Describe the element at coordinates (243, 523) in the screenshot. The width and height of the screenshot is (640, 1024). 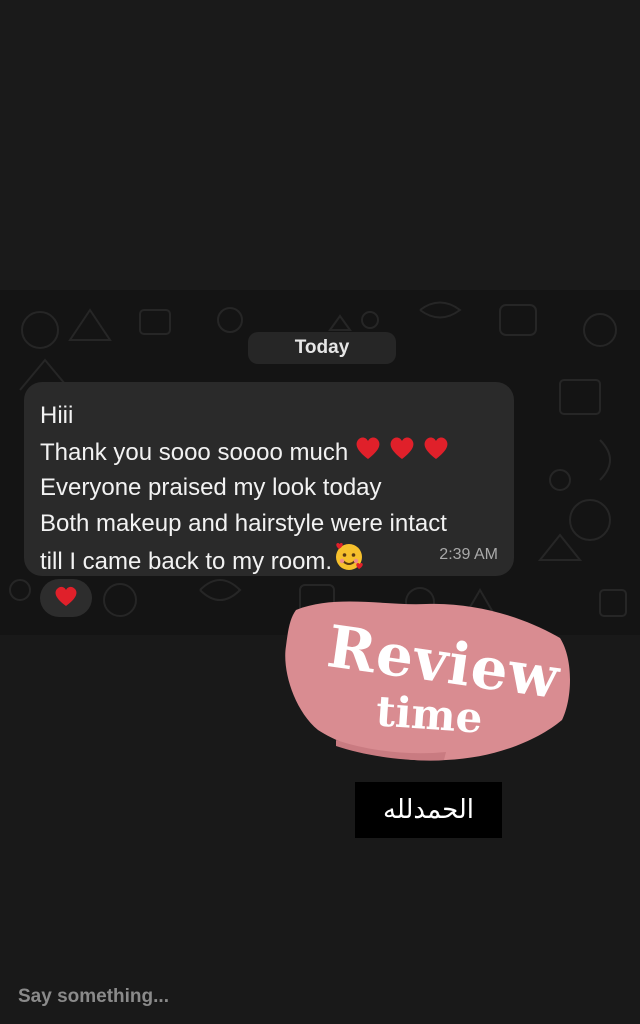
I see `message-line: Both makeup and hairstyle were intact` at that location.